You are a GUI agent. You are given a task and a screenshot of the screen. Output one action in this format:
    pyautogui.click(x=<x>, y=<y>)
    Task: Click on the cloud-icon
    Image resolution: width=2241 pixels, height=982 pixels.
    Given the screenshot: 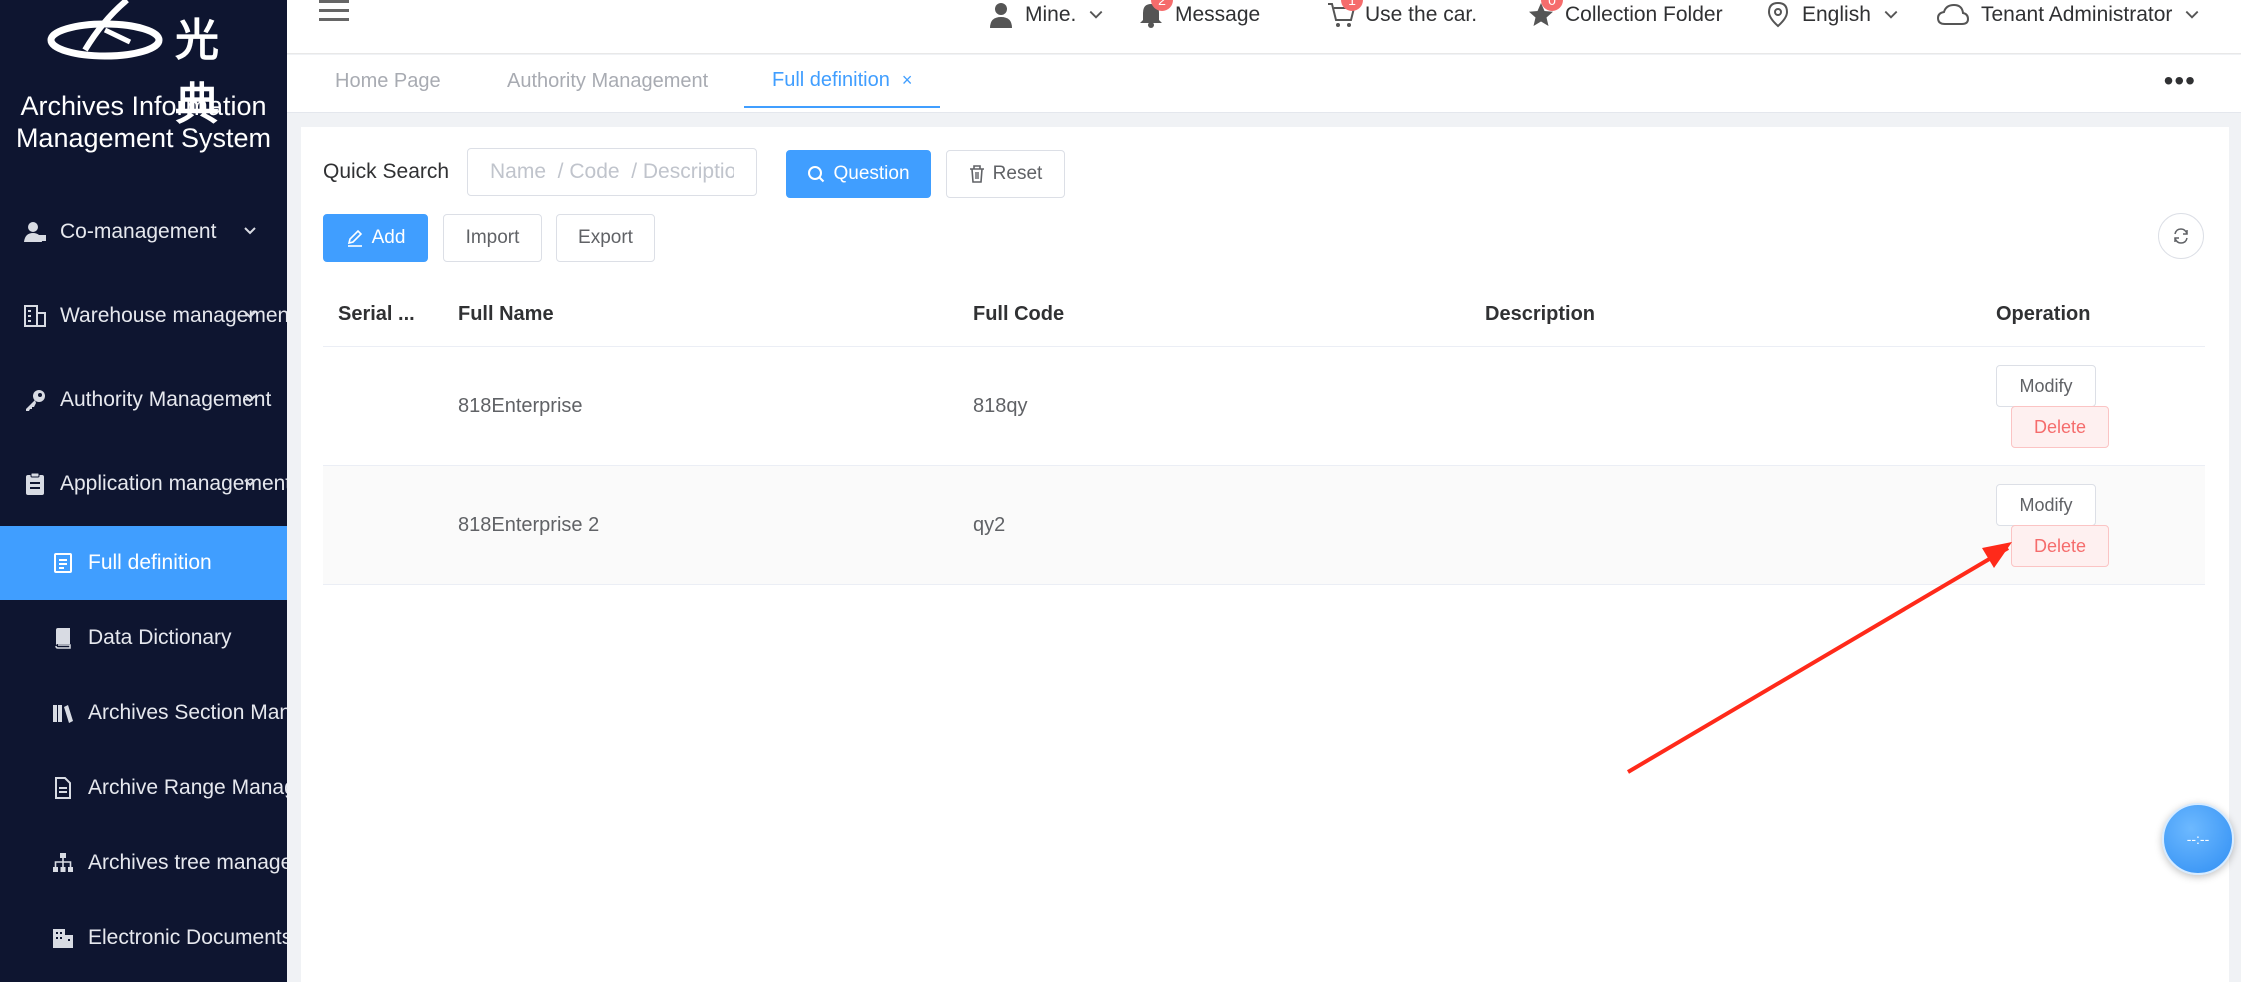 What is the action you would take?
    pyautogui.click(x=1953, y=15)
    